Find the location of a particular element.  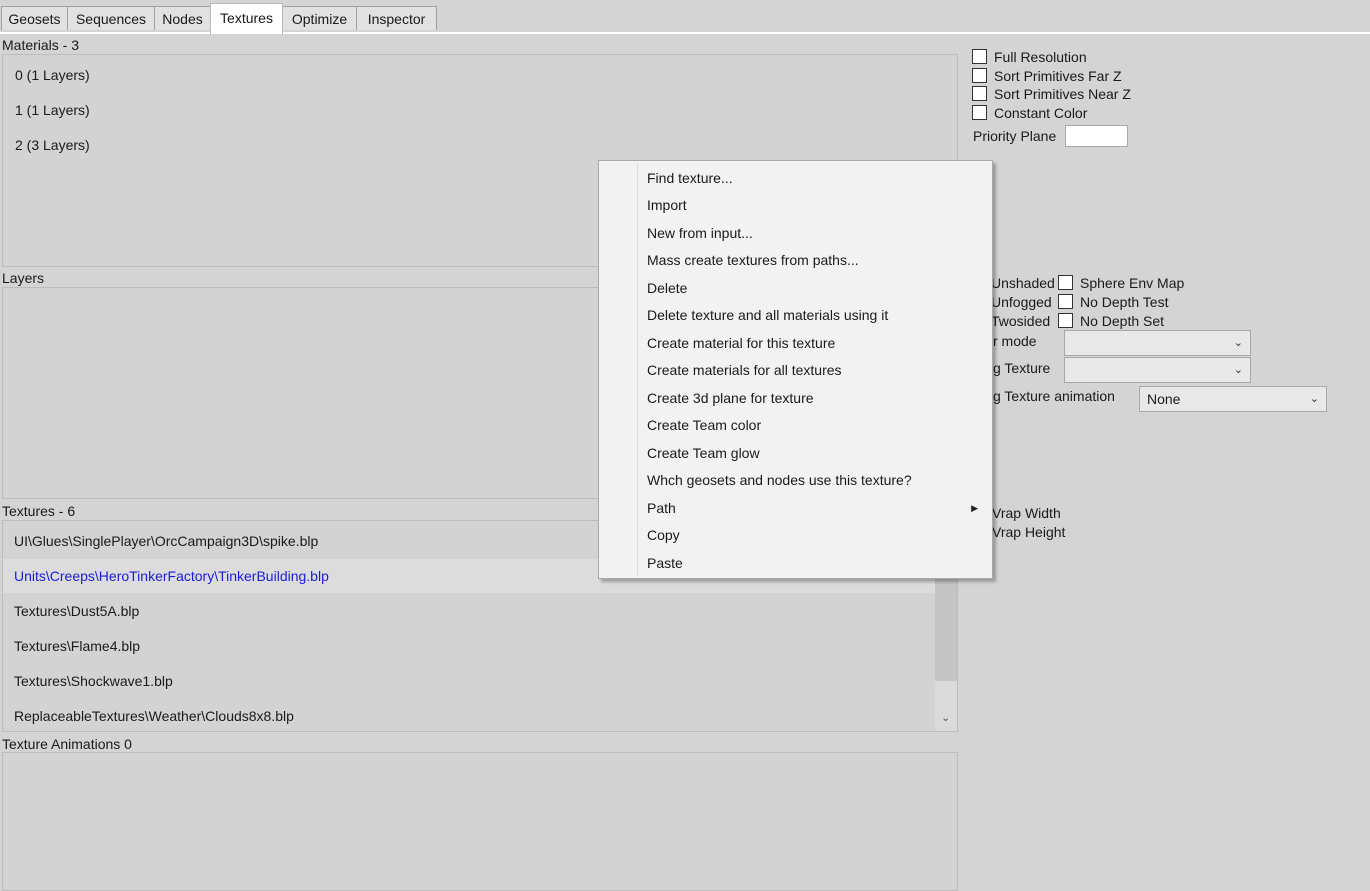

texture-animations-header: Texture Animations 0 is located at coordinates (67, 744).